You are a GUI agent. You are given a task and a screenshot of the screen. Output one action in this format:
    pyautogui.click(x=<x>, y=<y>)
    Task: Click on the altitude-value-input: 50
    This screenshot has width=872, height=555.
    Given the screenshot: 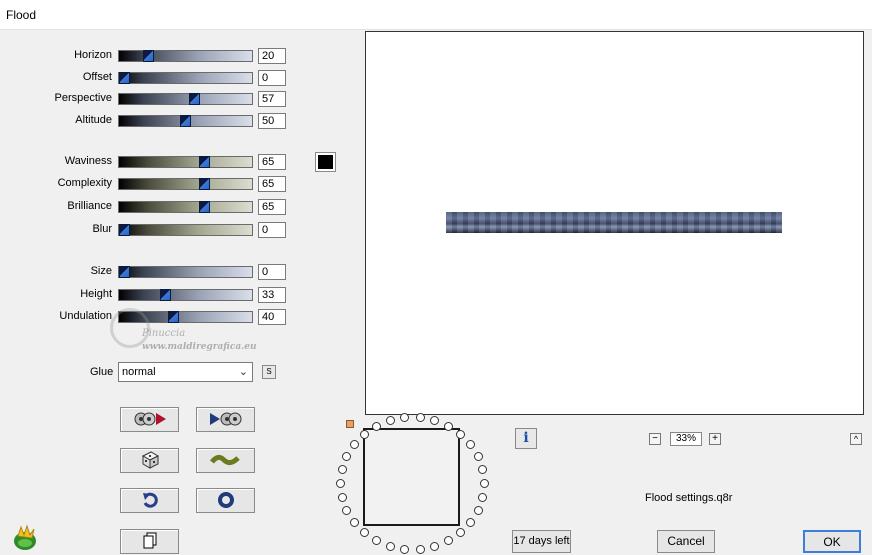 What is the action you would take?
    pyautogui.click(x=272, y=121)
    